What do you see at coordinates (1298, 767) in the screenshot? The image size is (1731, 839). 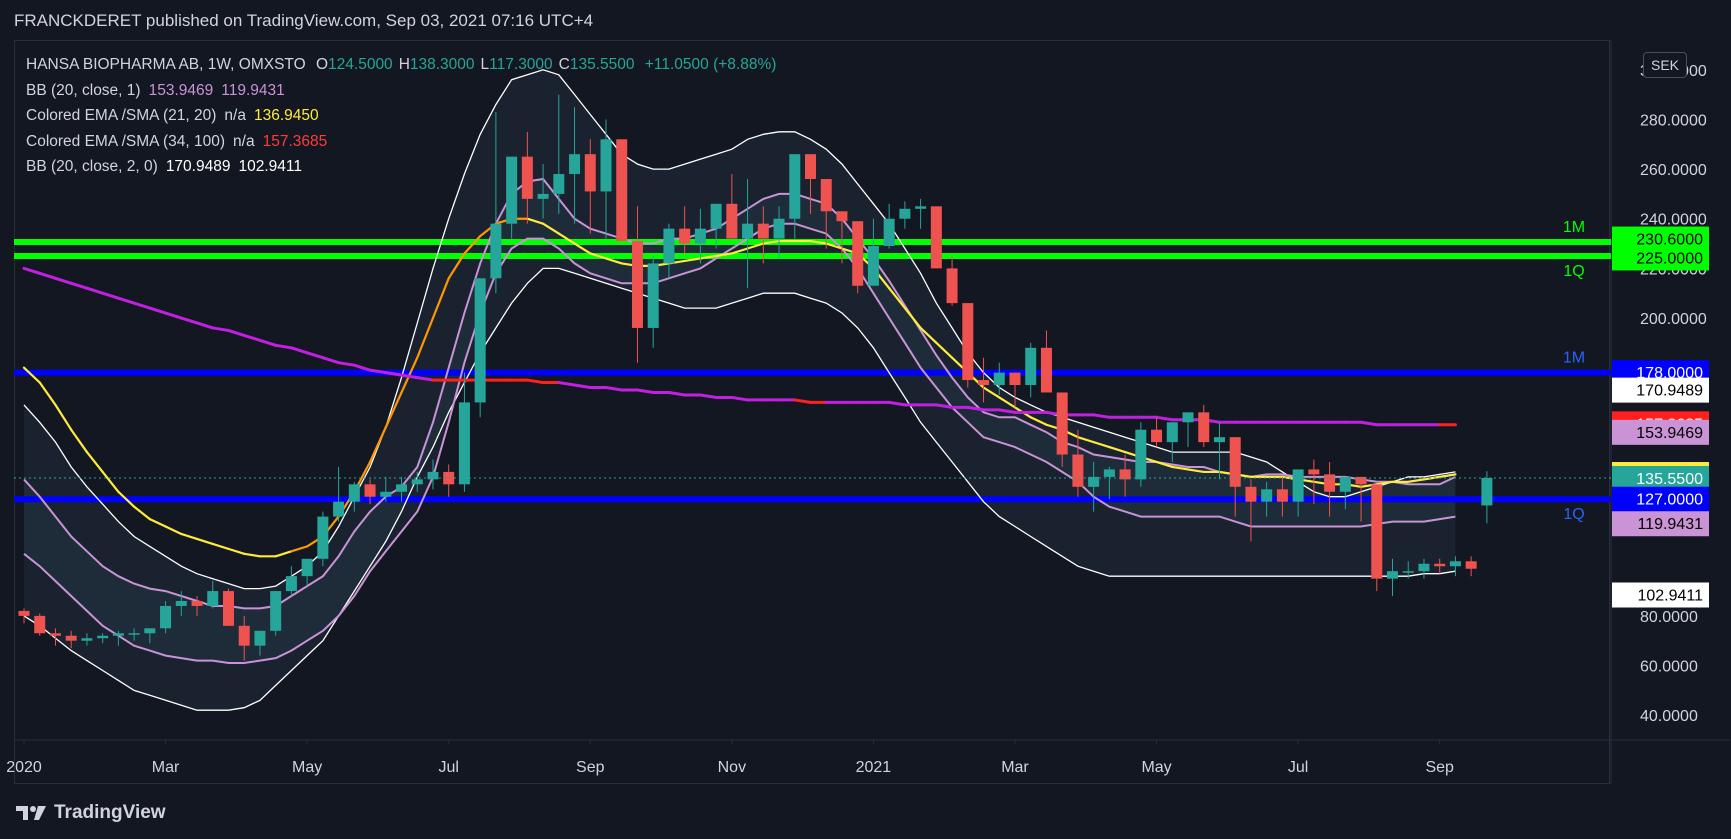 I see `x-axis-tick-label: Jul` at bounding box center [1298, 767].